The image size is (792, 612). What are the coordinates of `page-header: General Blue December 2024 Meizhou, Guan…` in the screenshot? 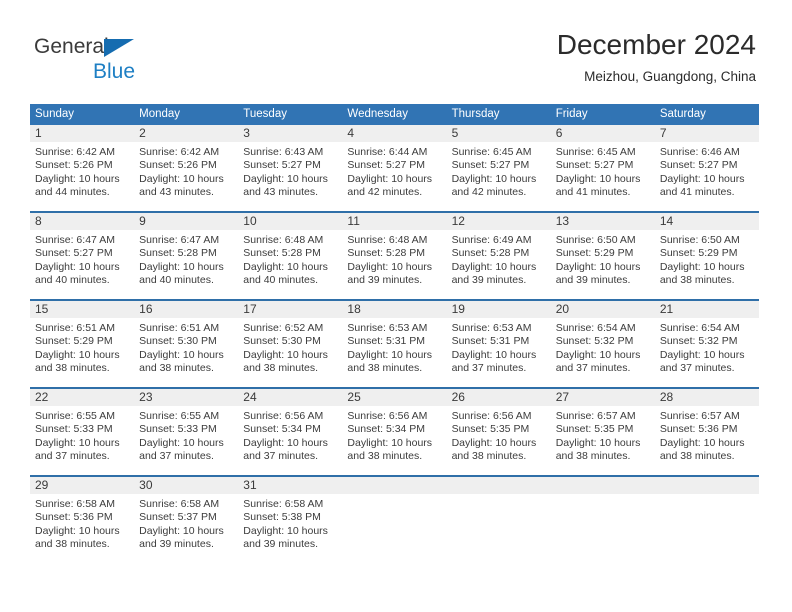 It's located at (396, 42).